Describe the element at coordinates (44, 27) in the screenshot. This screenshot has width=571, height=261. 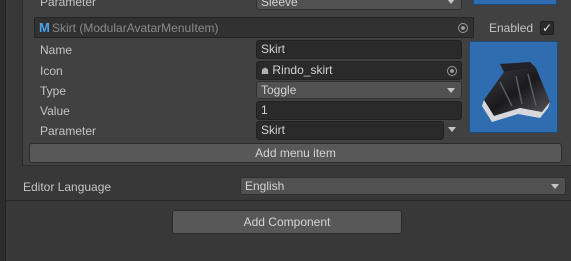
I see `modular-avatar-logo-icon: M` at that location.